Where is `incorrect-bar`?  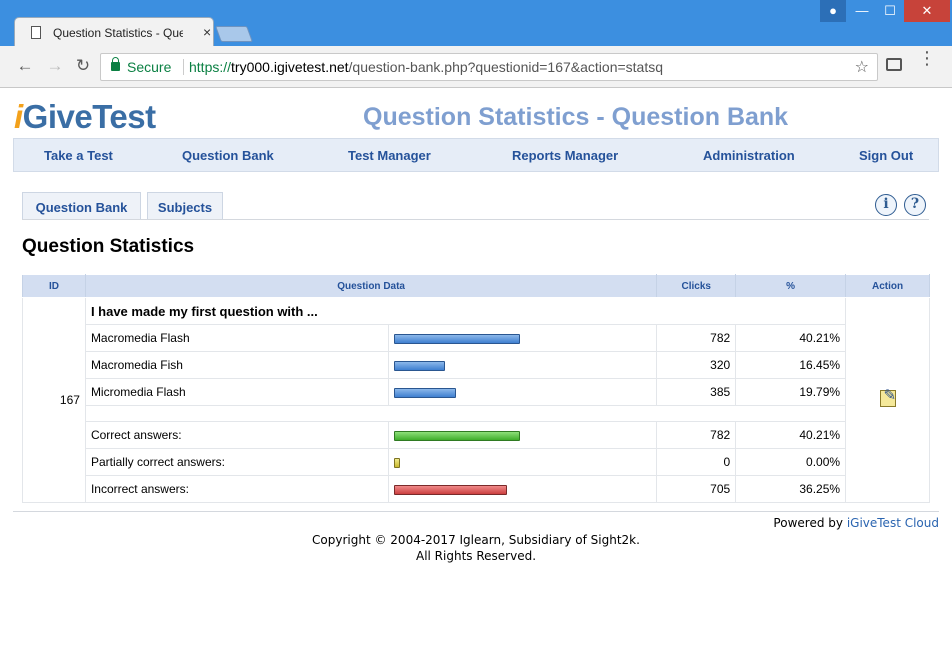
incorrect-bar is located at coordinates (450, 489).